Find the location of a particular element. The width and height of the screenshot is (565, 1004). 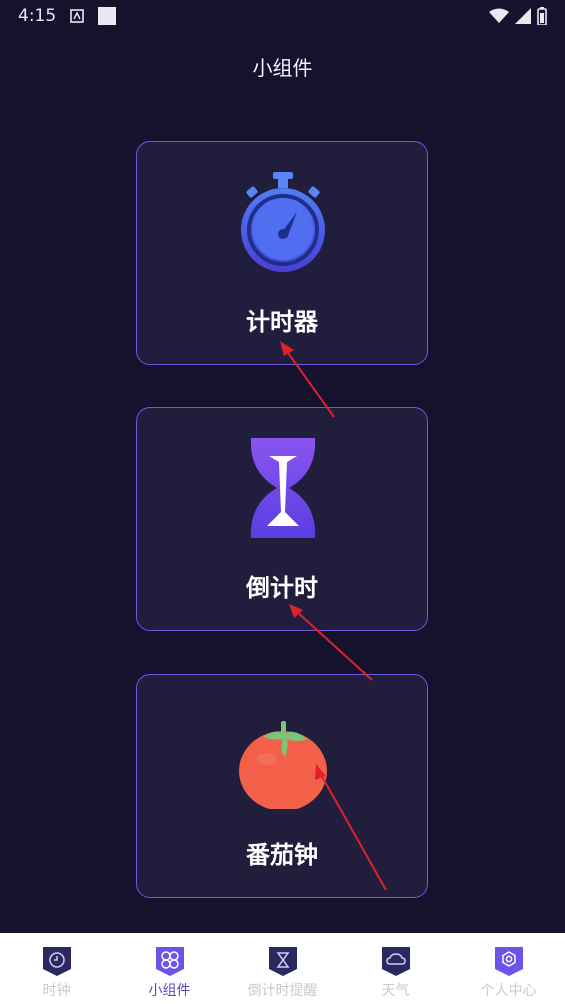

stopwatch-label: 计时器 is located at coordinates (282, 322).